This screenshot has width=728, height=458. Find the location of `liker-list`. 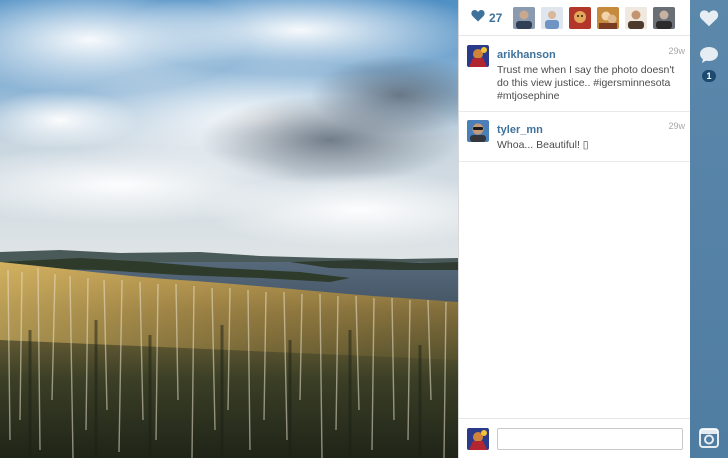

liker-list is located at coordinates (597, 17).